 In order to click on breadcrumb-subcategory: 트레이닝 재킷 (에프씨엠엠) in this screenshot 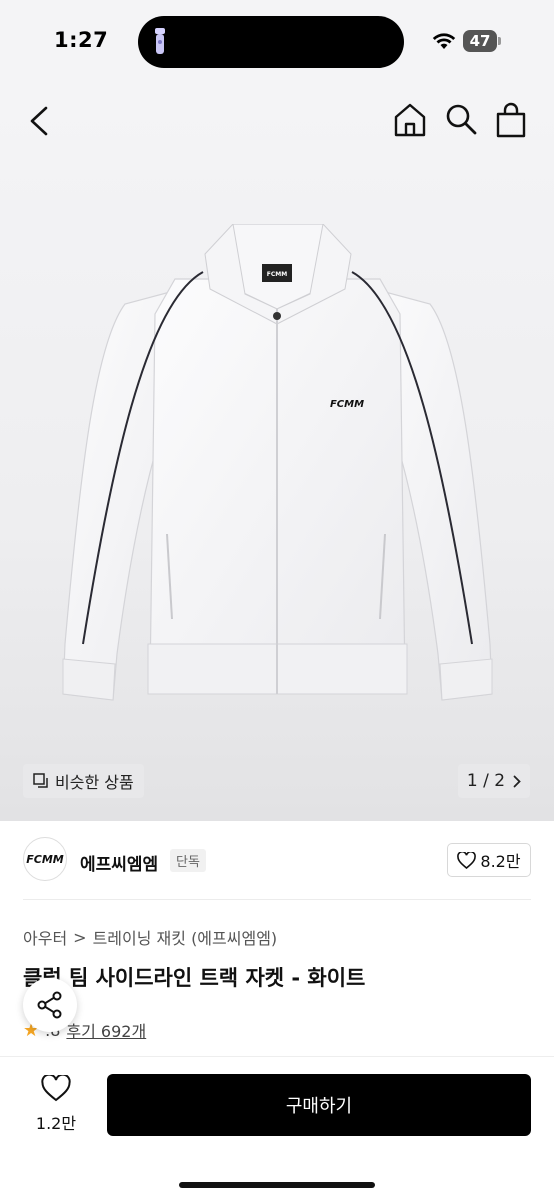, I will do `click(185, 937)`.